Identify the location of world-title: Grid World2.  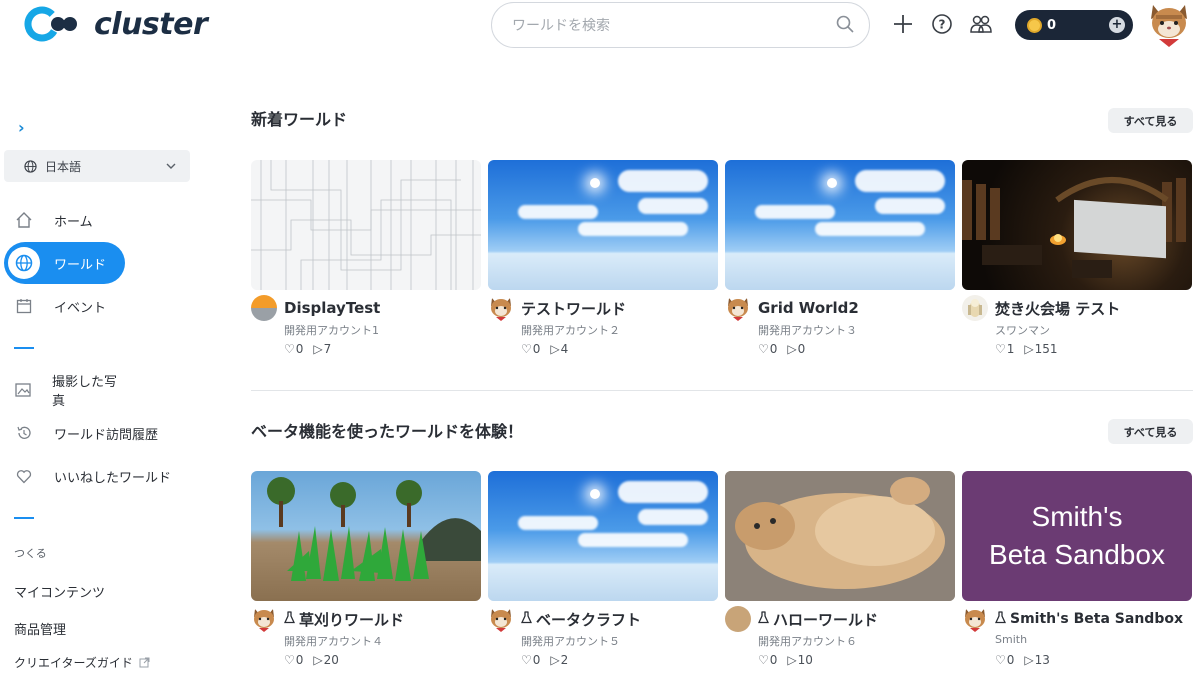
(808, 308).